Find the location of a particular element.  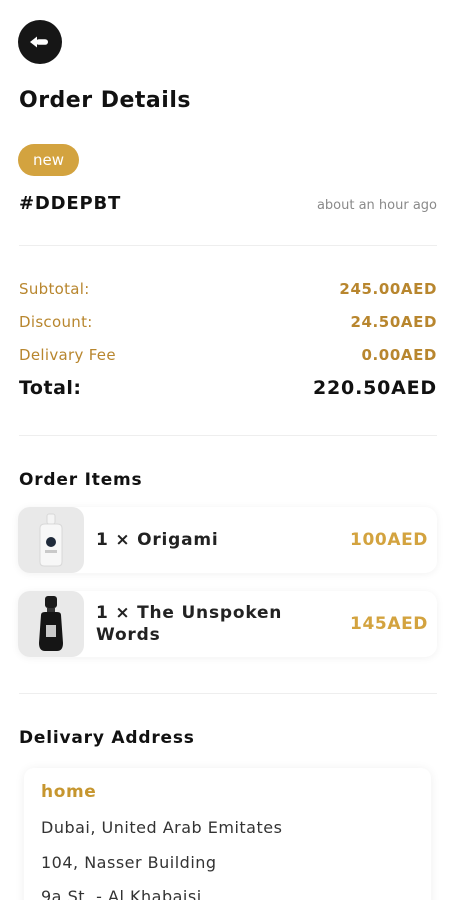

address-line: 9a St. - Al Khabaisi is located at coordinates (121, 893).